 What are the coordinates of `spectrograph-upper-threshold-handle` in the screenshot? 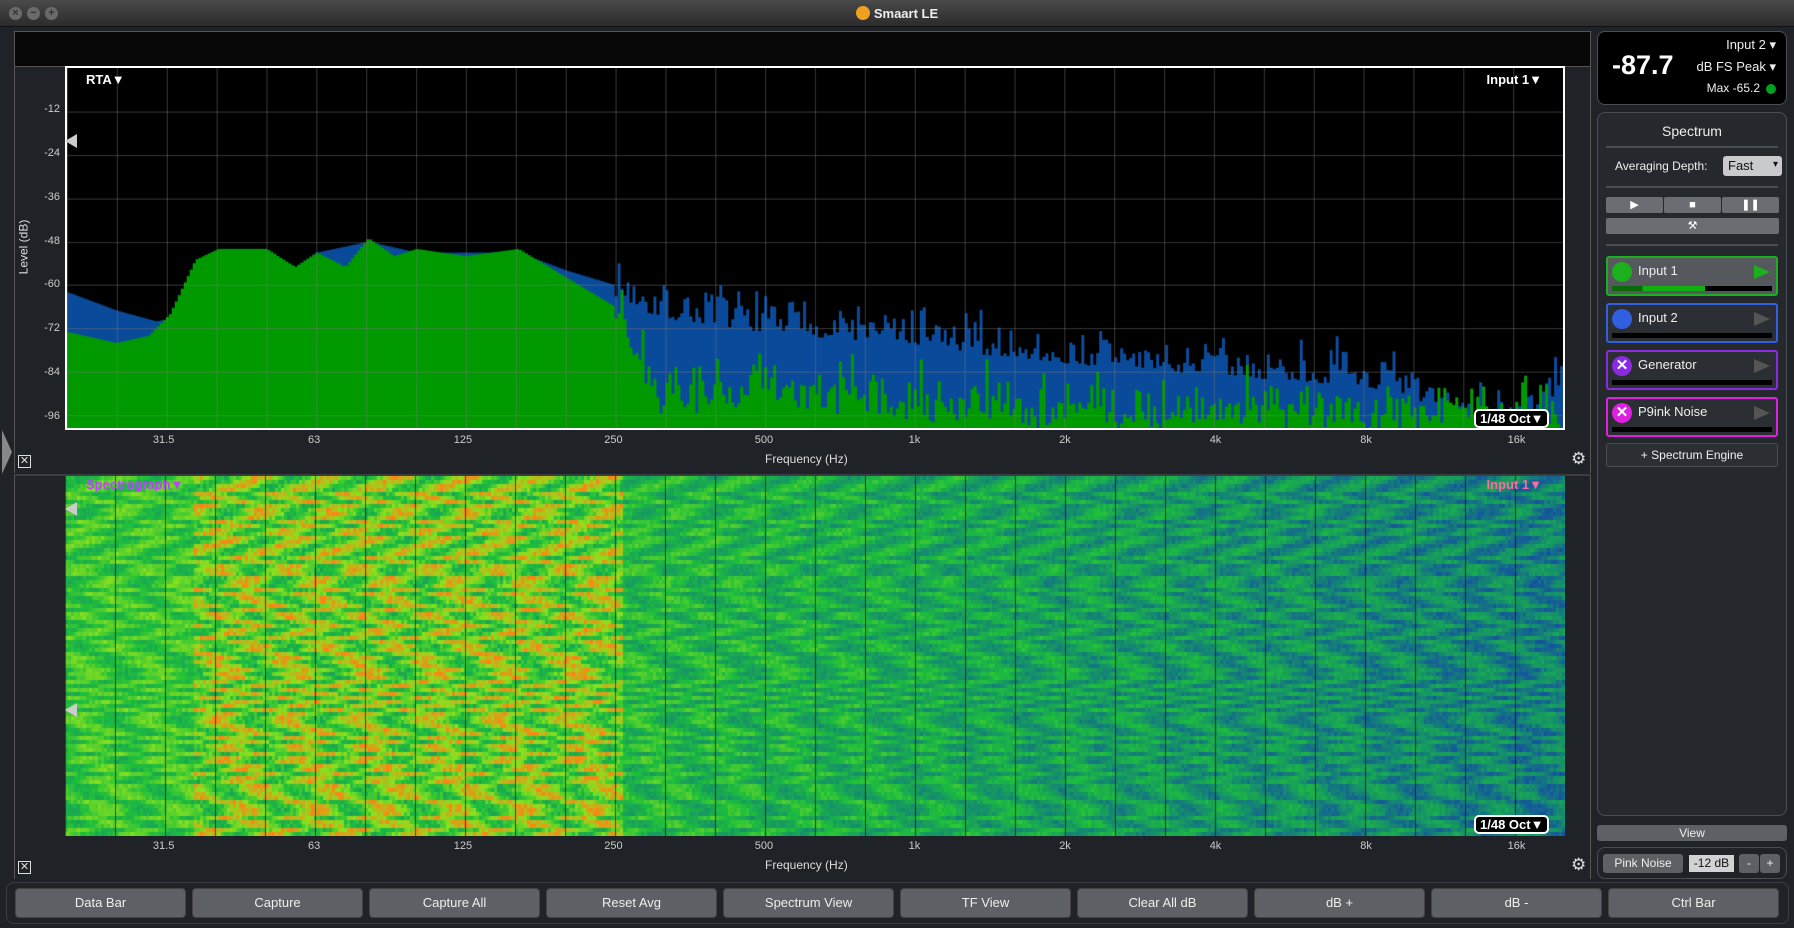 It's located at (71, 509).